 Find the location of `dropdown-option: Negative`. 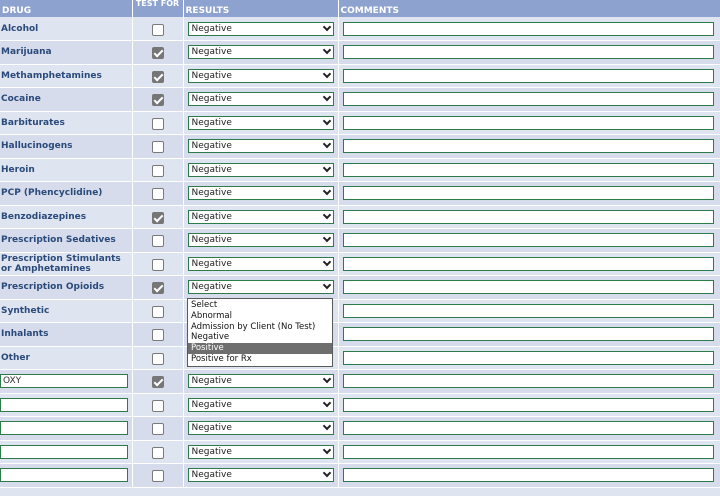

dropdown-option: Negative is located at coordinates (260, 337).